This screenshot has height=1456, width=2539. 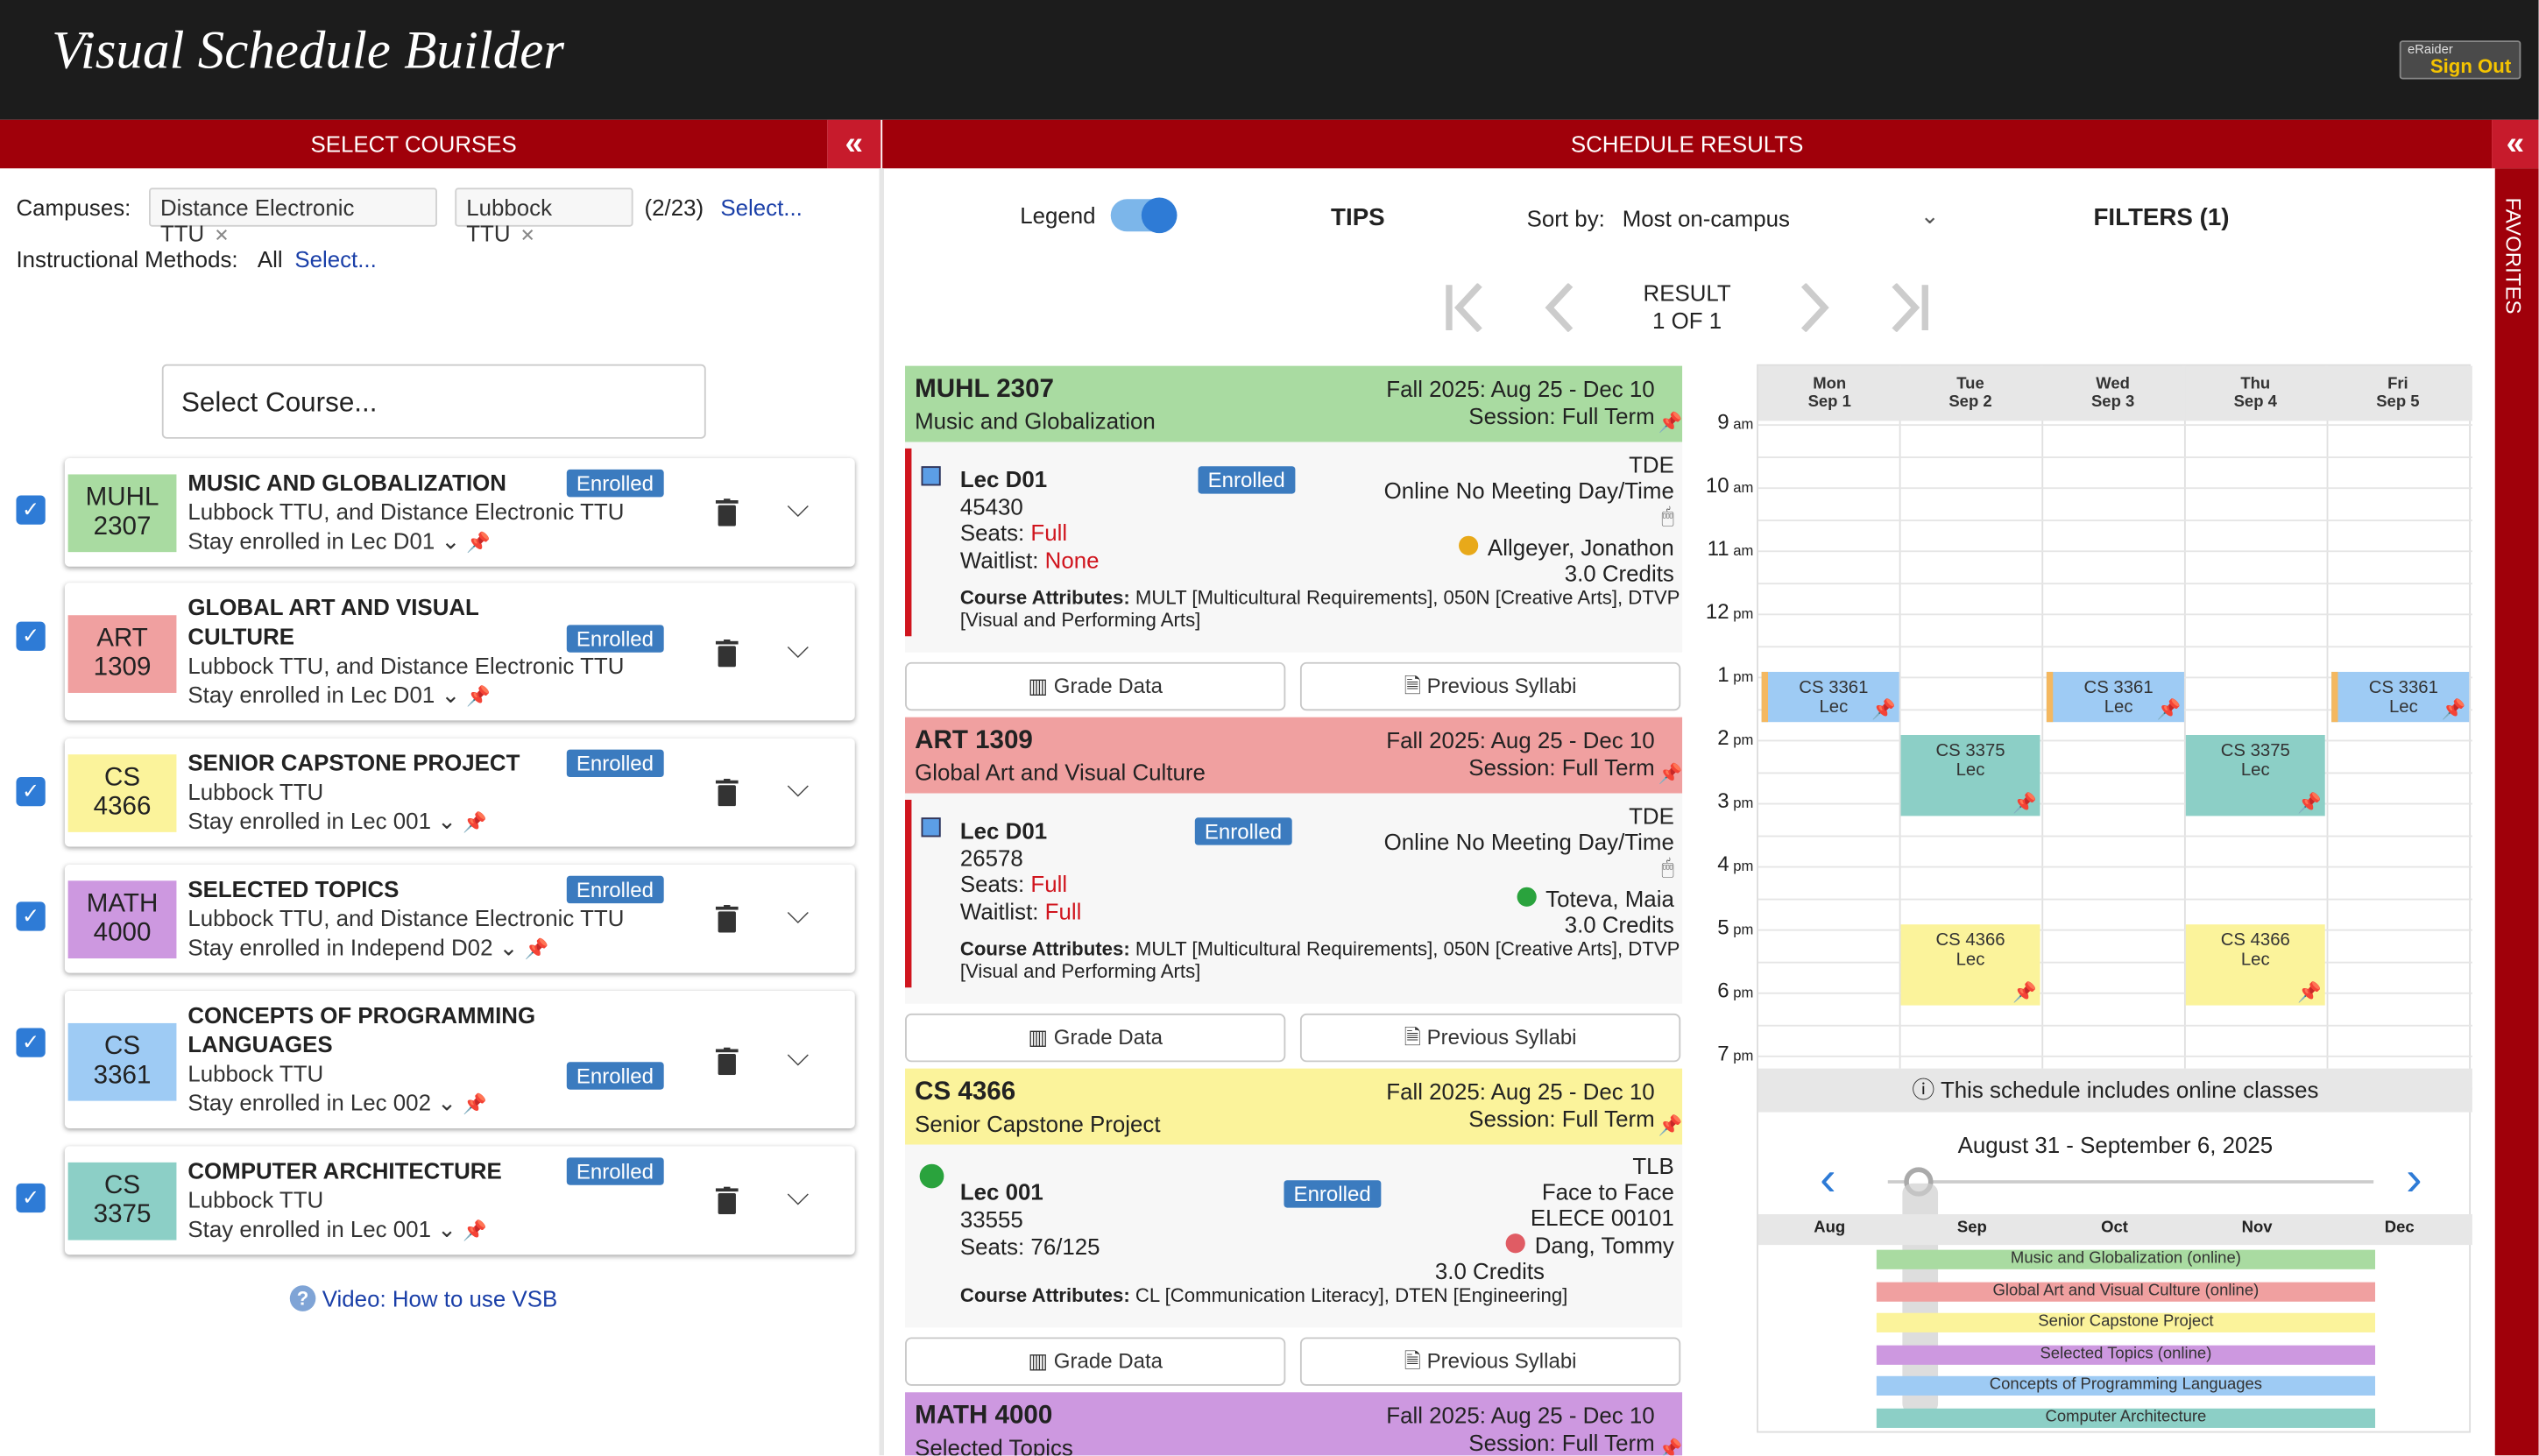 What do you see at coordinates (1358, 217) in the screenshot?
I see `tips-button: TIPS` at bounding box center [1358, 217].